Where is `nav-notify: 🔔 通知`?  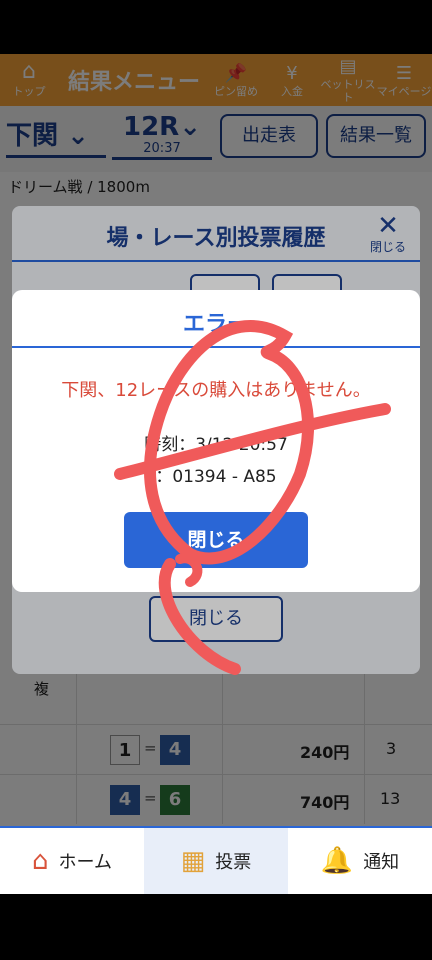
nav-notify: 🔔 通知 is located at coordinates (360, 861).